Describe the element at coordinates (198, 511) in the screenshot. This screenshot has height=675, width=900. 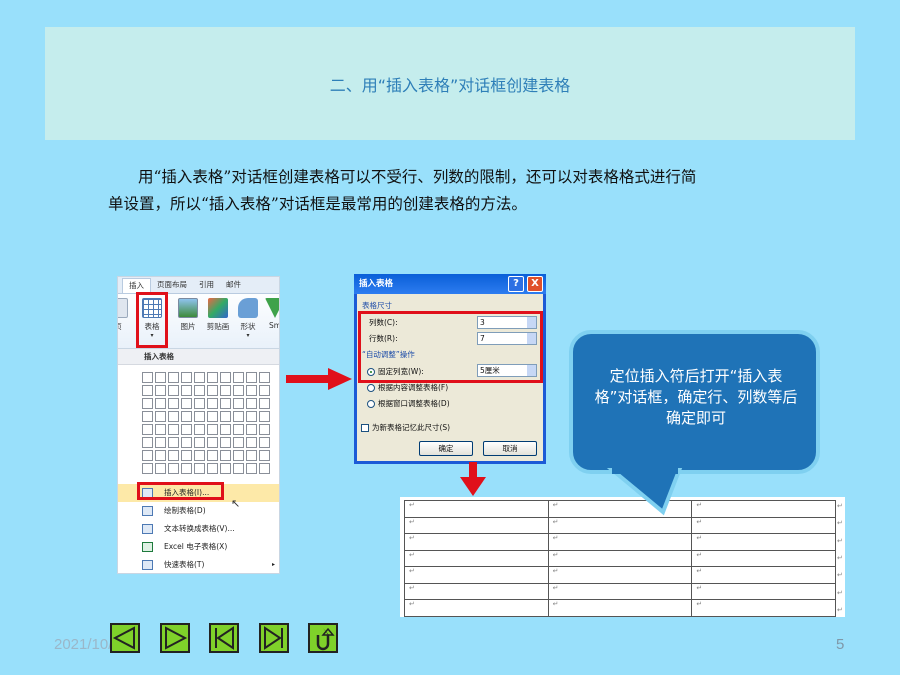
I see `menu-draw-table: 绘制表格(D)` at that location.